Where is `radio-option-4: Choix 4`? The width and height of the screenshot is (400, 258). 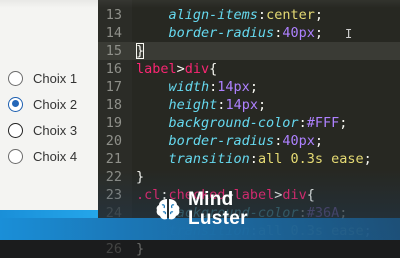
radio-option-4: Choix 4 is located at coordinates (42, 156).